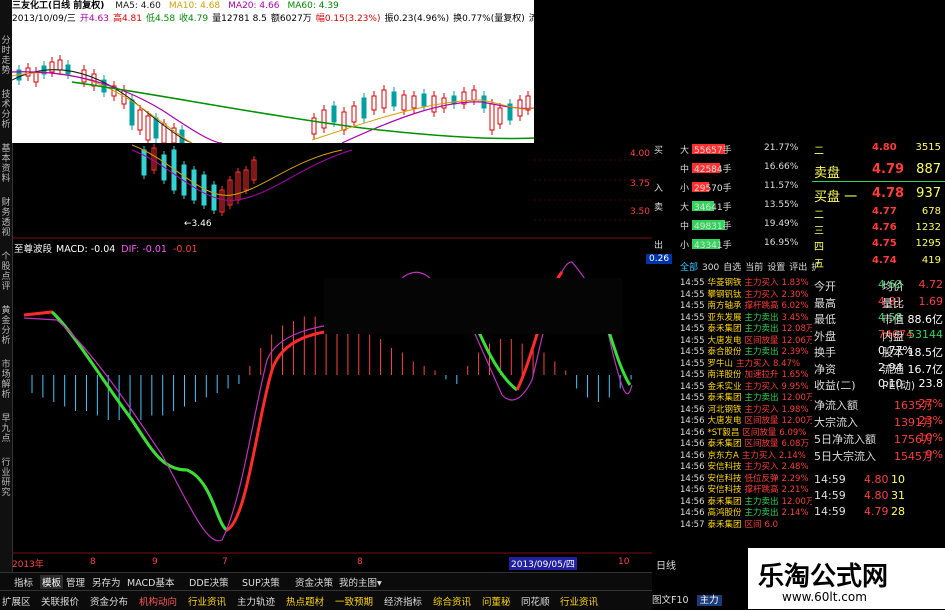 The image size is (945, 610). What do you see at coordinates (724, 374) in the screenshot?
I see `ticker-name: 南洋股份` at bounding box center [724, 374].